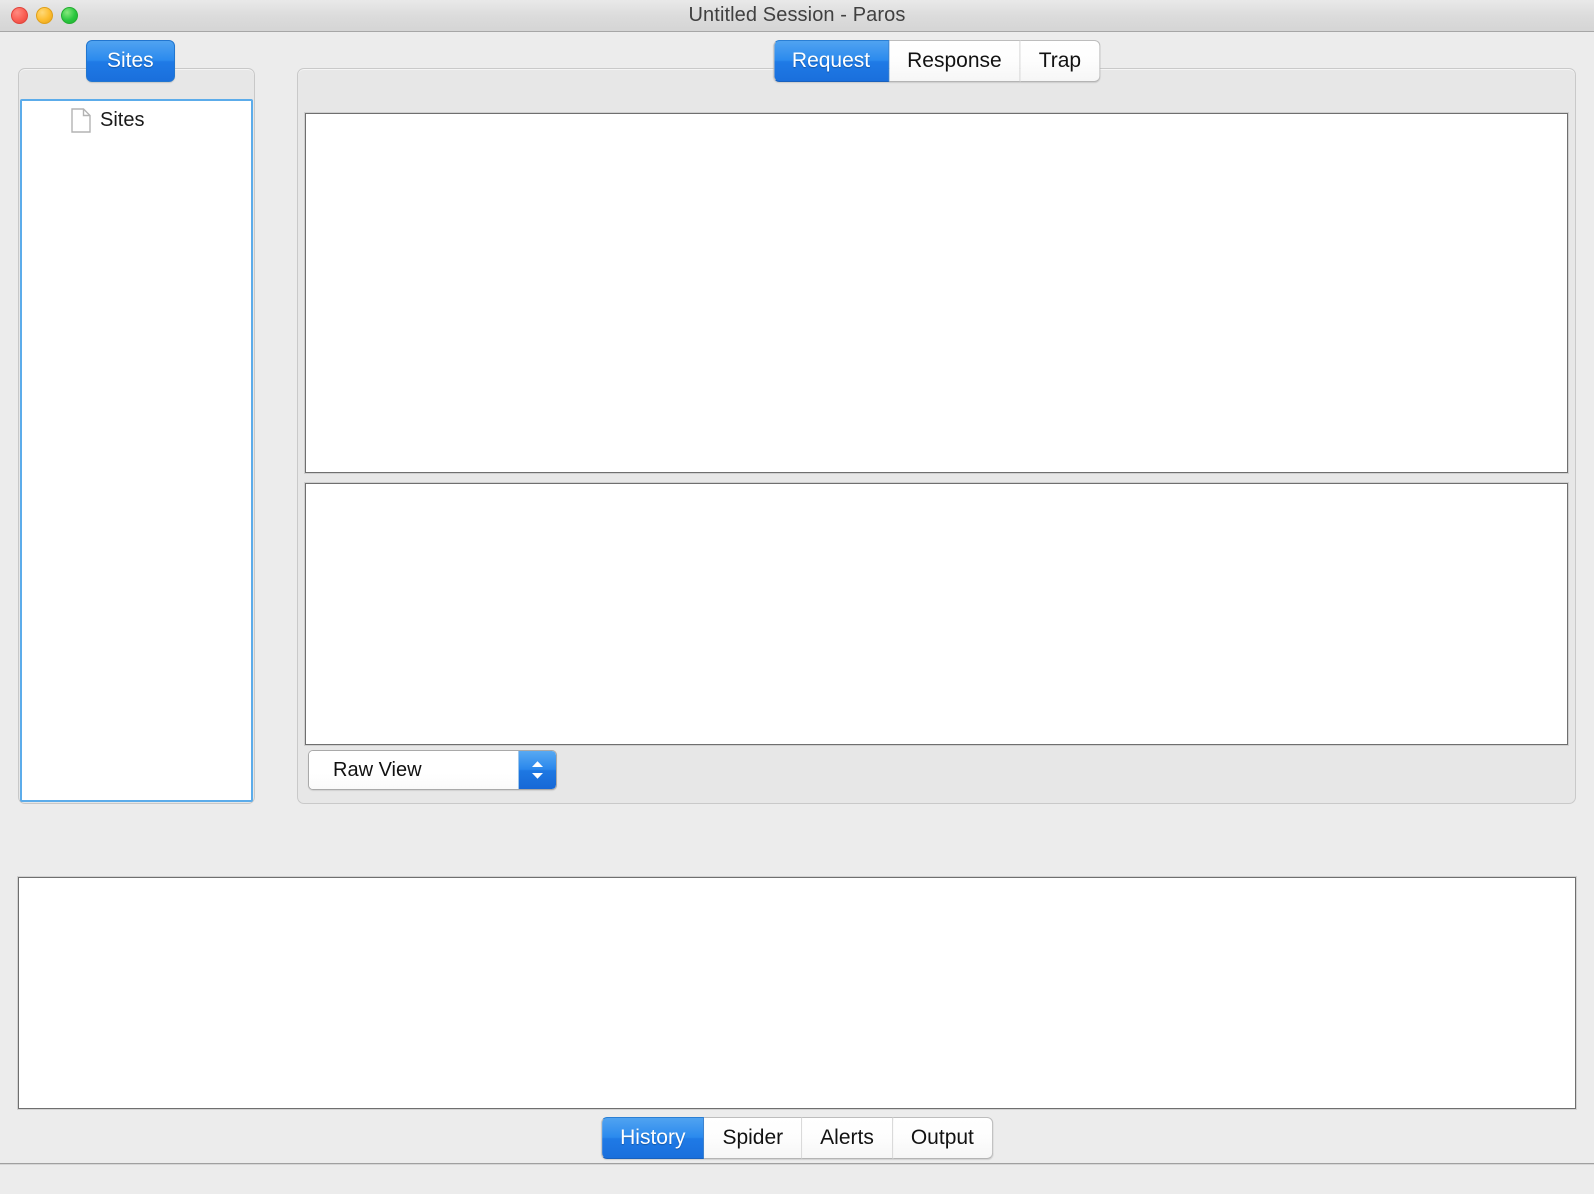 The width and height of the screenshot is (1594, 1194). I want to click on tab-request: Request, so click(831, 61).